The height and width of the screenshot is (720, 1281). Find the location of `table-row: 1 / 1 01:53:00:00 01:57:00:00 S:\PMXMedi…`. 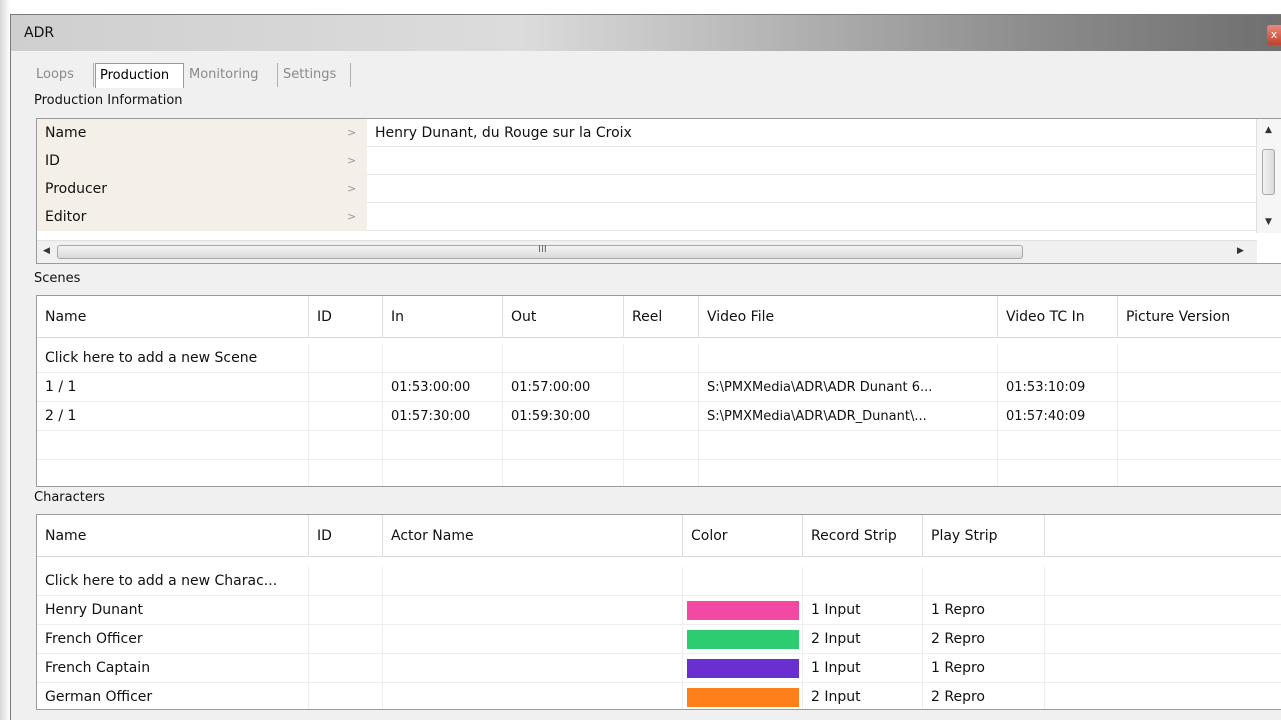

table-row: 1 / 1 01:53:00:00 01:57:00:00 S:\PMXMedi… is located at coordinates (659, 387).